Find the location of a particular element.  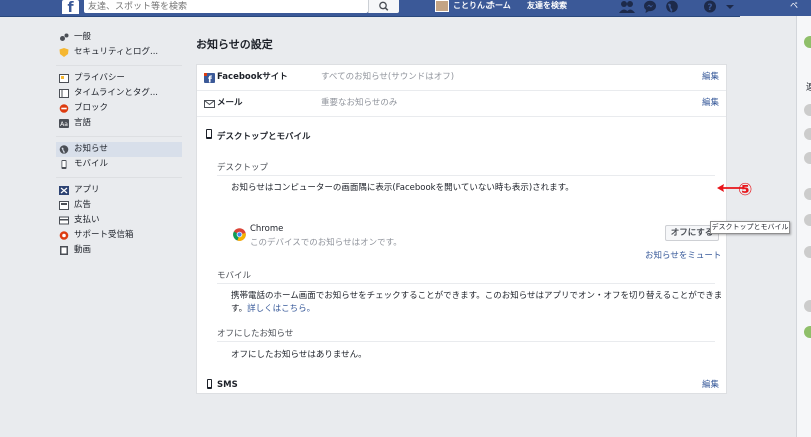

svg-text: Aa is located at coordinates (64, 124).